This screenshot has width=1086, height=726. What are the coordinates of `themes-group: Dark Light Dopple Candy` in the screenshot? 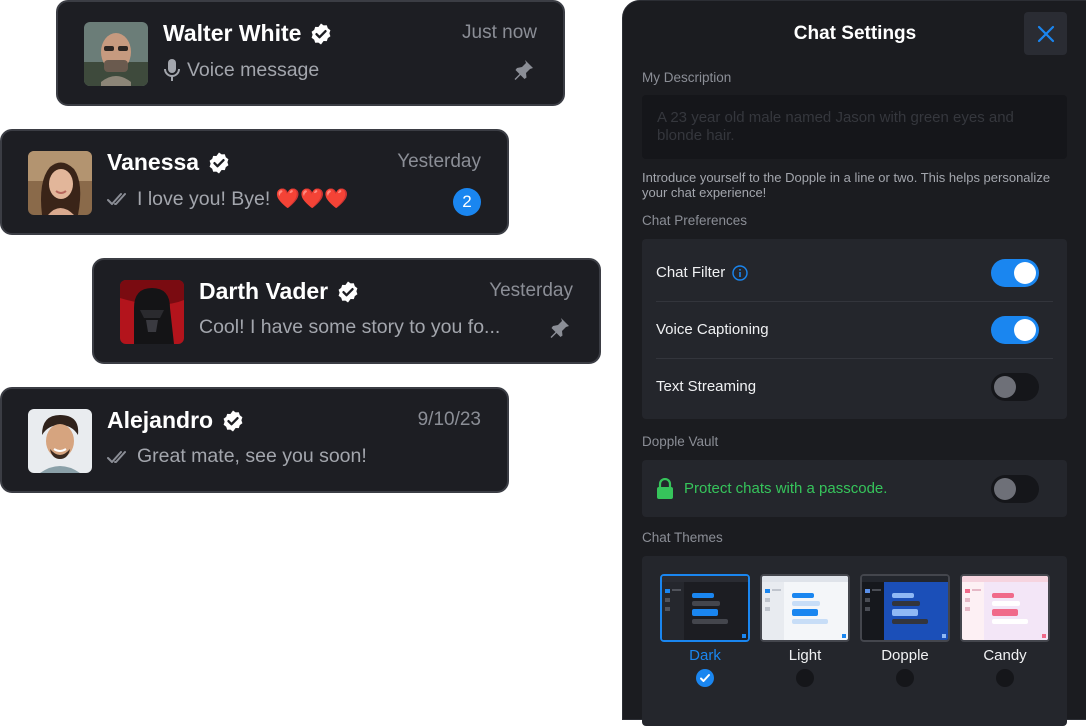 It's located at (854, 641).